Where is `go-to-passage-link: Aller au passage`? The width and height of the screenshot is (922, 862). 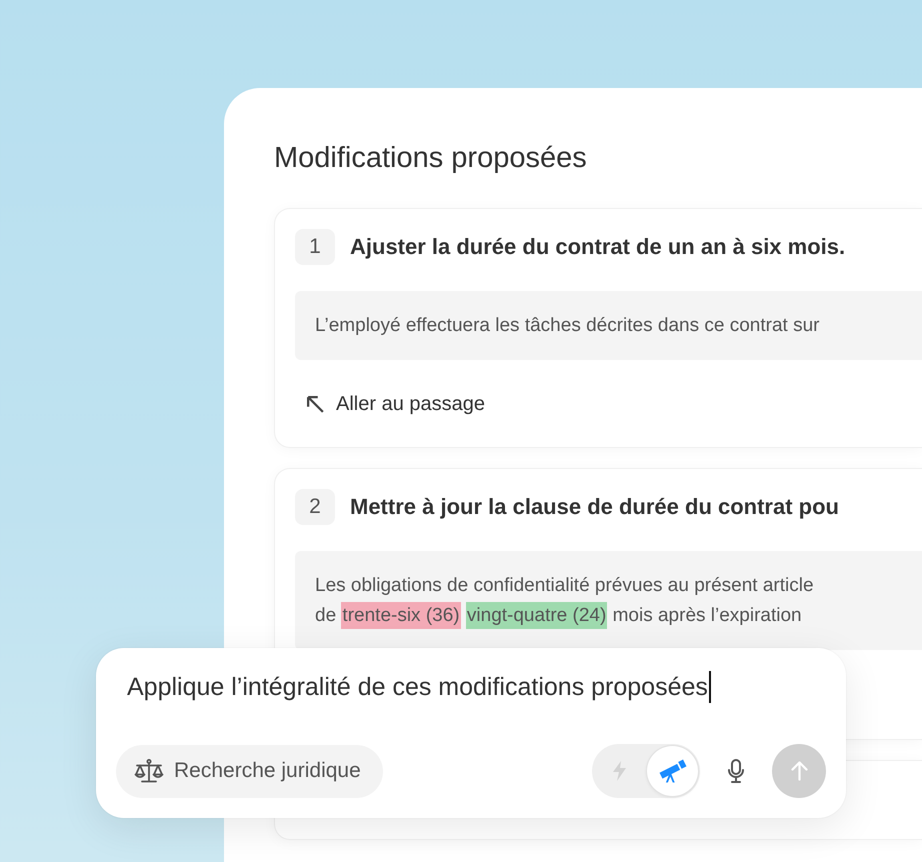
go-to-passage-link: Aller au passage is located at coordinates (396, 404).